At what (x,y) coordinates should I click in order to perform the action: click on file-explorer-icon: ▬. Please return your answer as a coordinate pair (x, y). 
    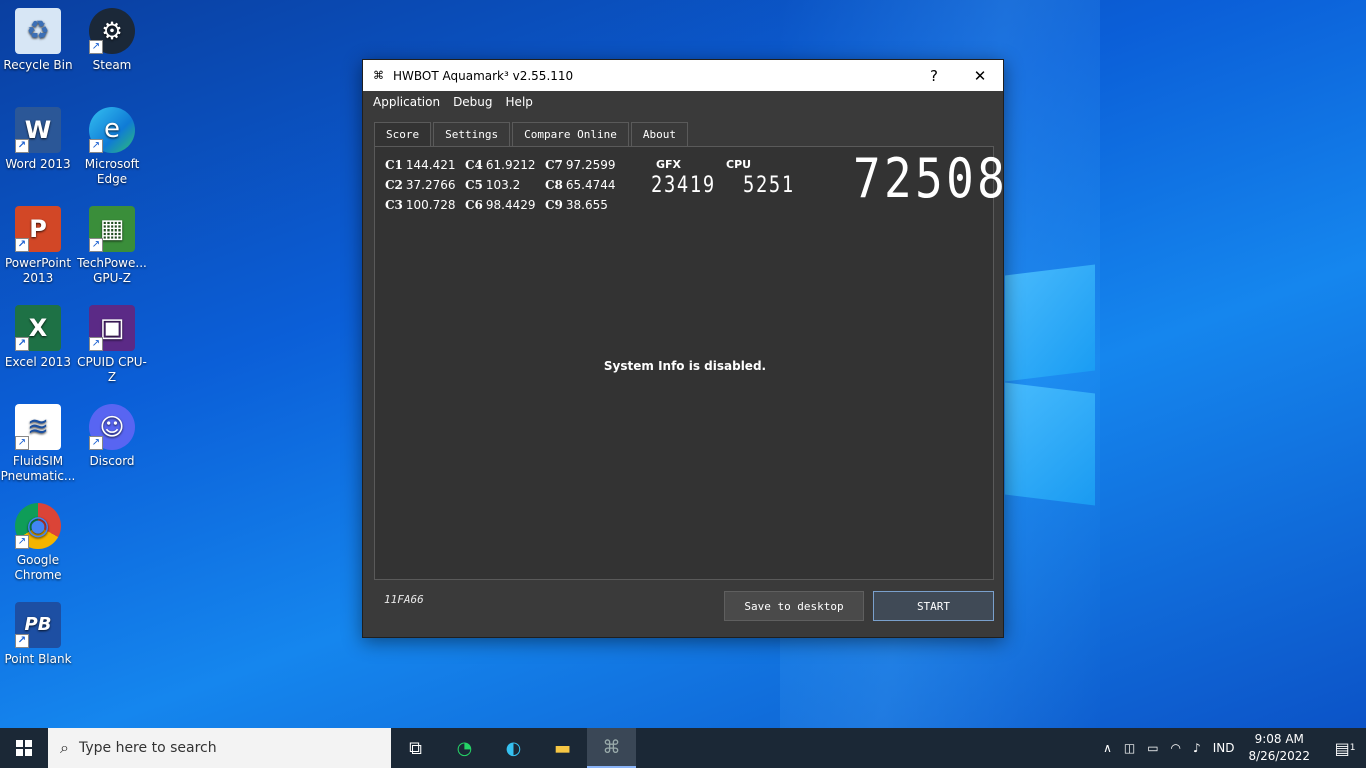
    Looking at the image, I should click on (562, 748).